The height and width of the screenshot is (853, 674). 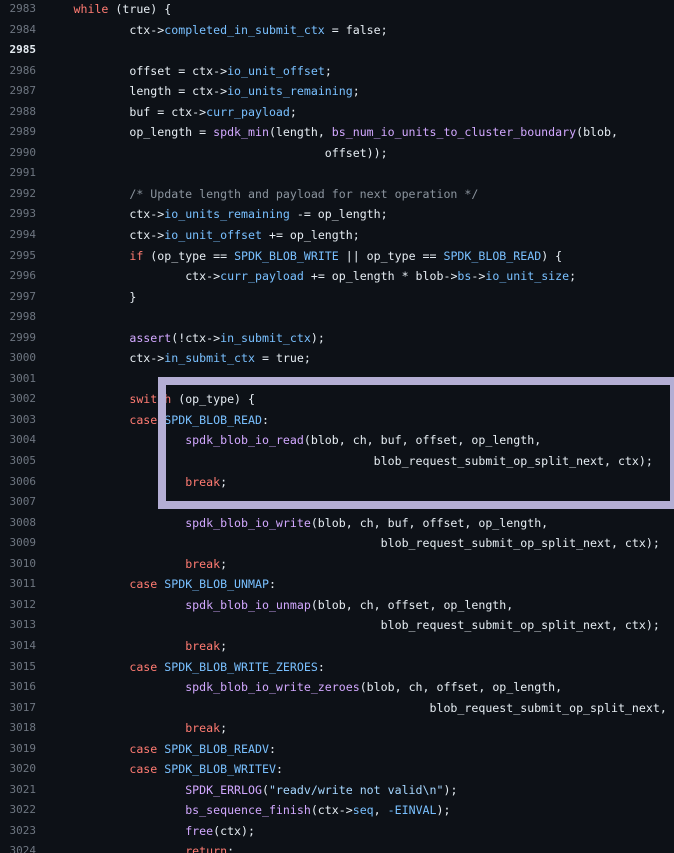 I want to click on code-token-const: SPDK_BLOB_READV, so click(x=216, y=748).